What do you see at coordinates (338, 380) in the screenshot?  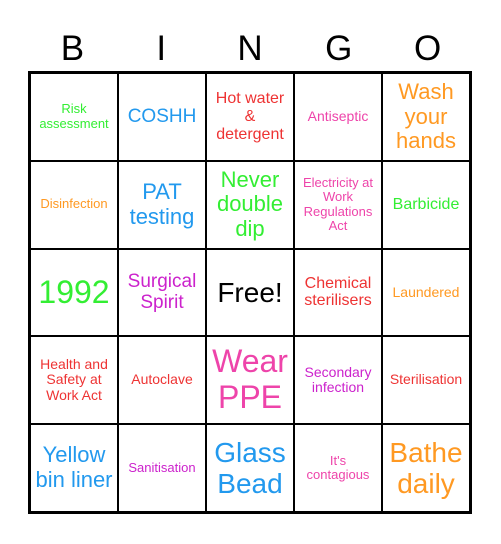 I see `bingo-cell: Secondary infection` at bounding box center [338, 380].